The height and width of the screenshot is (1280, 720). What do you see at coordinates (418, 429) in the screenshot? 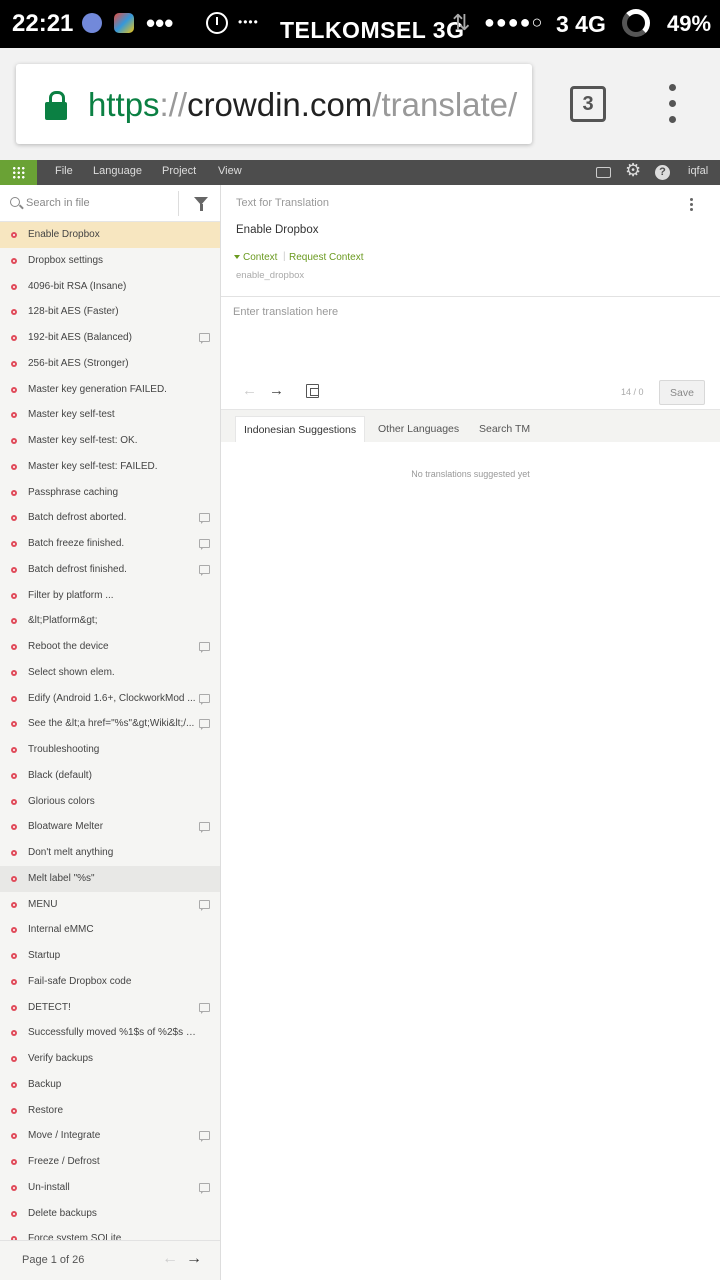
I see `tab-other-languages: Other Languages` at bounding box center [418, 429].